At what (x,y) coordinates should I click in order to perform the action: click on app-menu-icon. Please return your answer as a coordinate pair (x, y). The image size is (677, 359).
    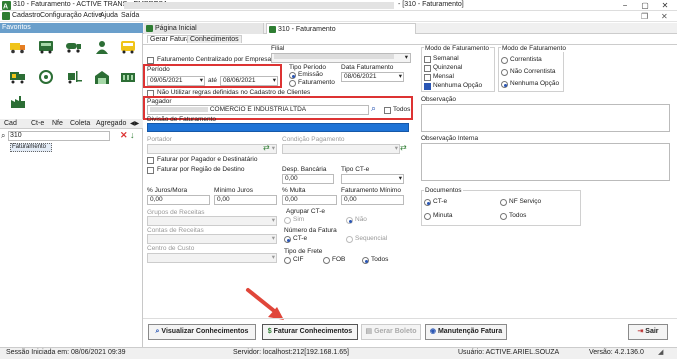
    Looking at the image, I should click on (6, 16).